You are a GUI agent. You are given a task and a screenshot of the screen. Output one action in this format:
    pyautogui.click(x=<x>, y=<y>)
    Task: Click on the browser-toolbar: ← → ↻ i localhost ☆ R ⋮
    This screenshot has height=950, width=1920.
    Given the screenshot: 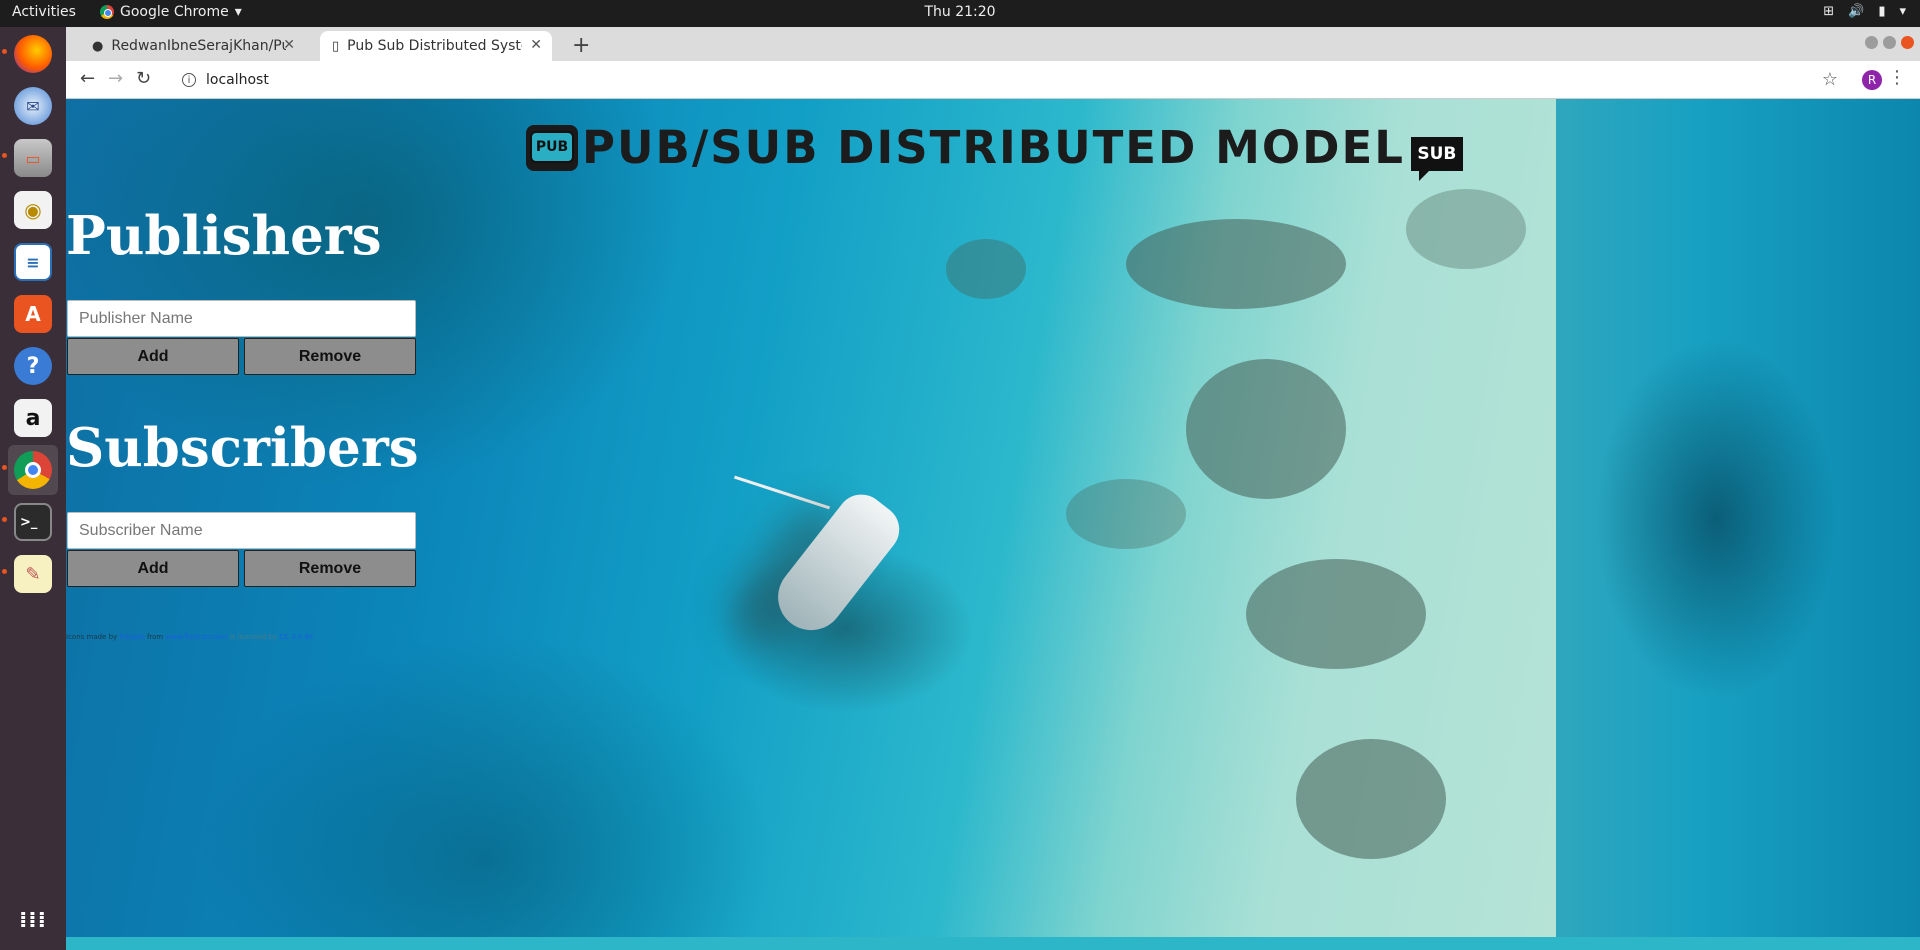 What is the action you would take?
    pyautogui.click(x=993, y=80)
    